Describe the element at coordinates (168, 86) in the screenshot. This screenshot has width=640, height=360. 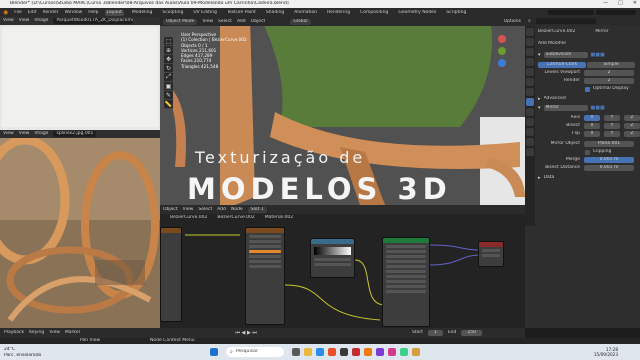
I see `transform-tool-icon: ▣` at that location.